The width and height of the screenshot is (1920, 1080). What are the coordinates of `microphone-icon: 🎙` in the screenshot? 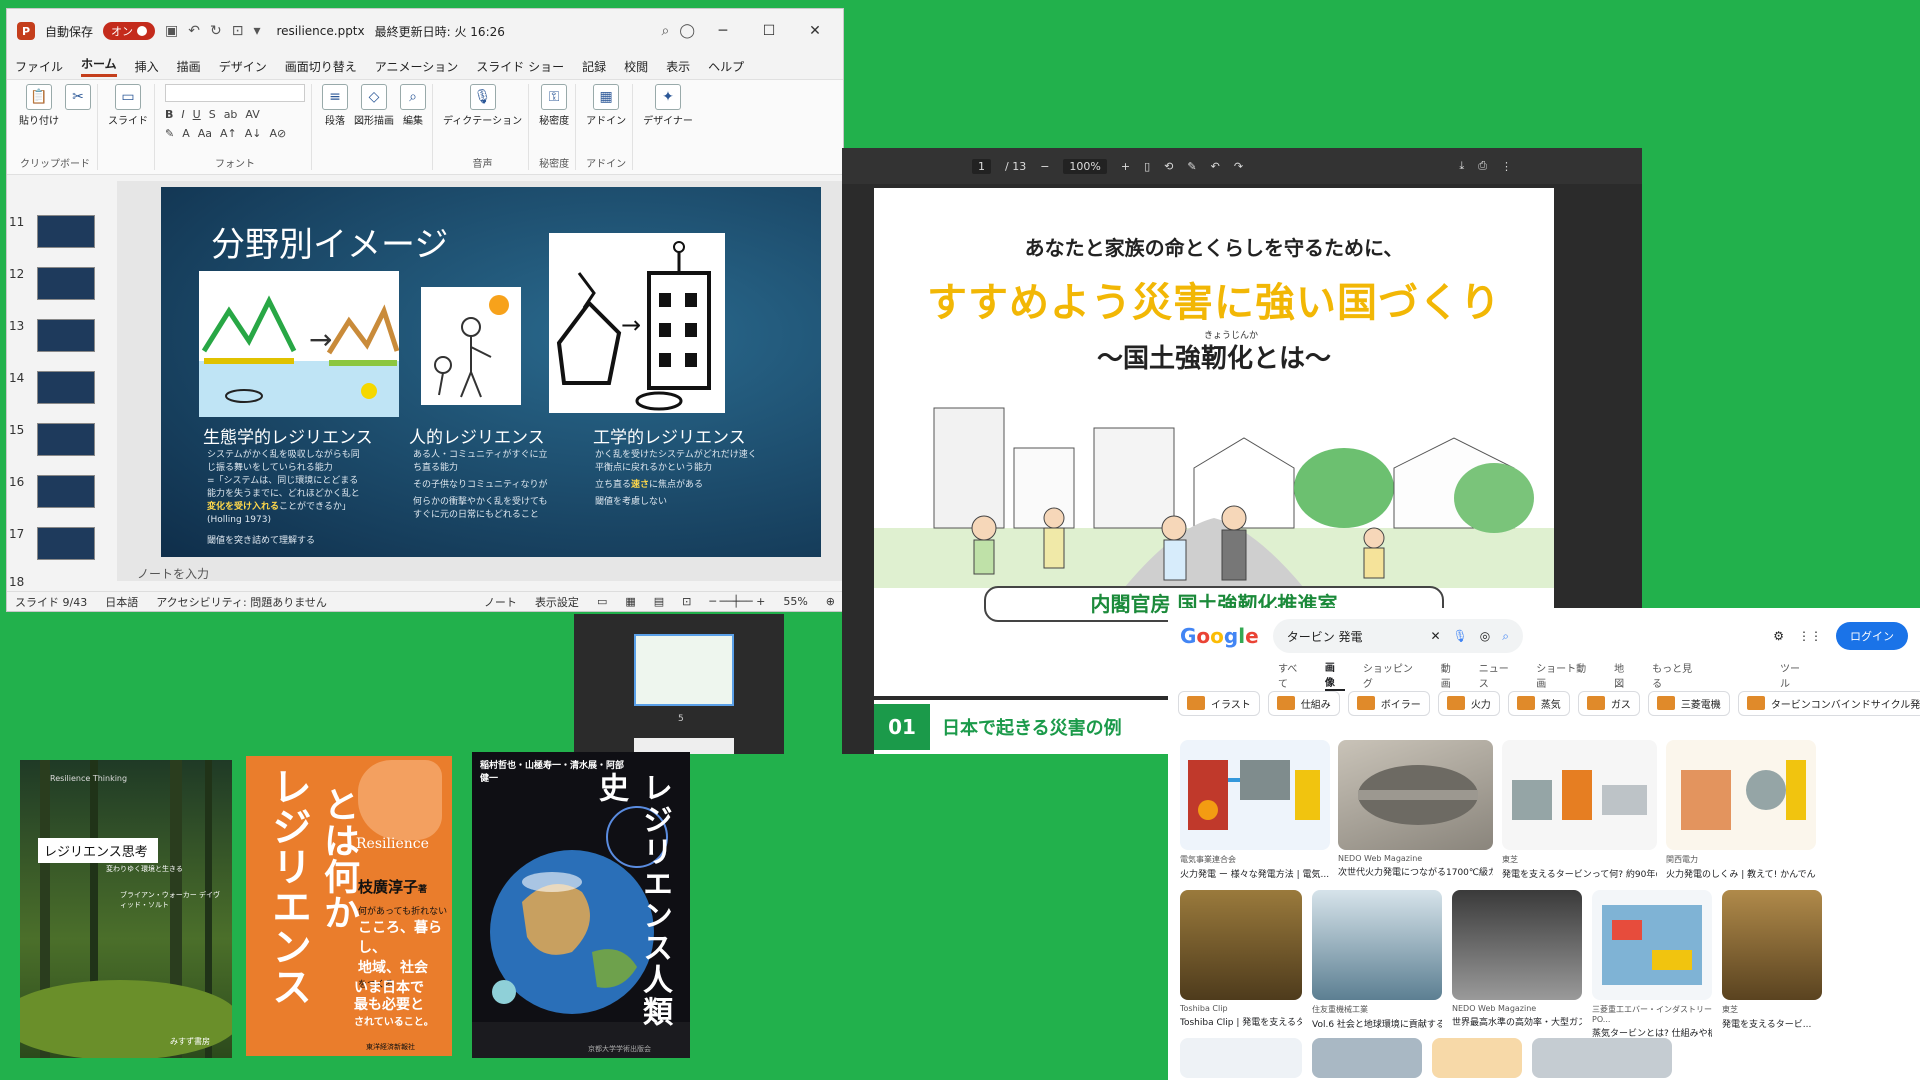 It's located at (1460, 636).